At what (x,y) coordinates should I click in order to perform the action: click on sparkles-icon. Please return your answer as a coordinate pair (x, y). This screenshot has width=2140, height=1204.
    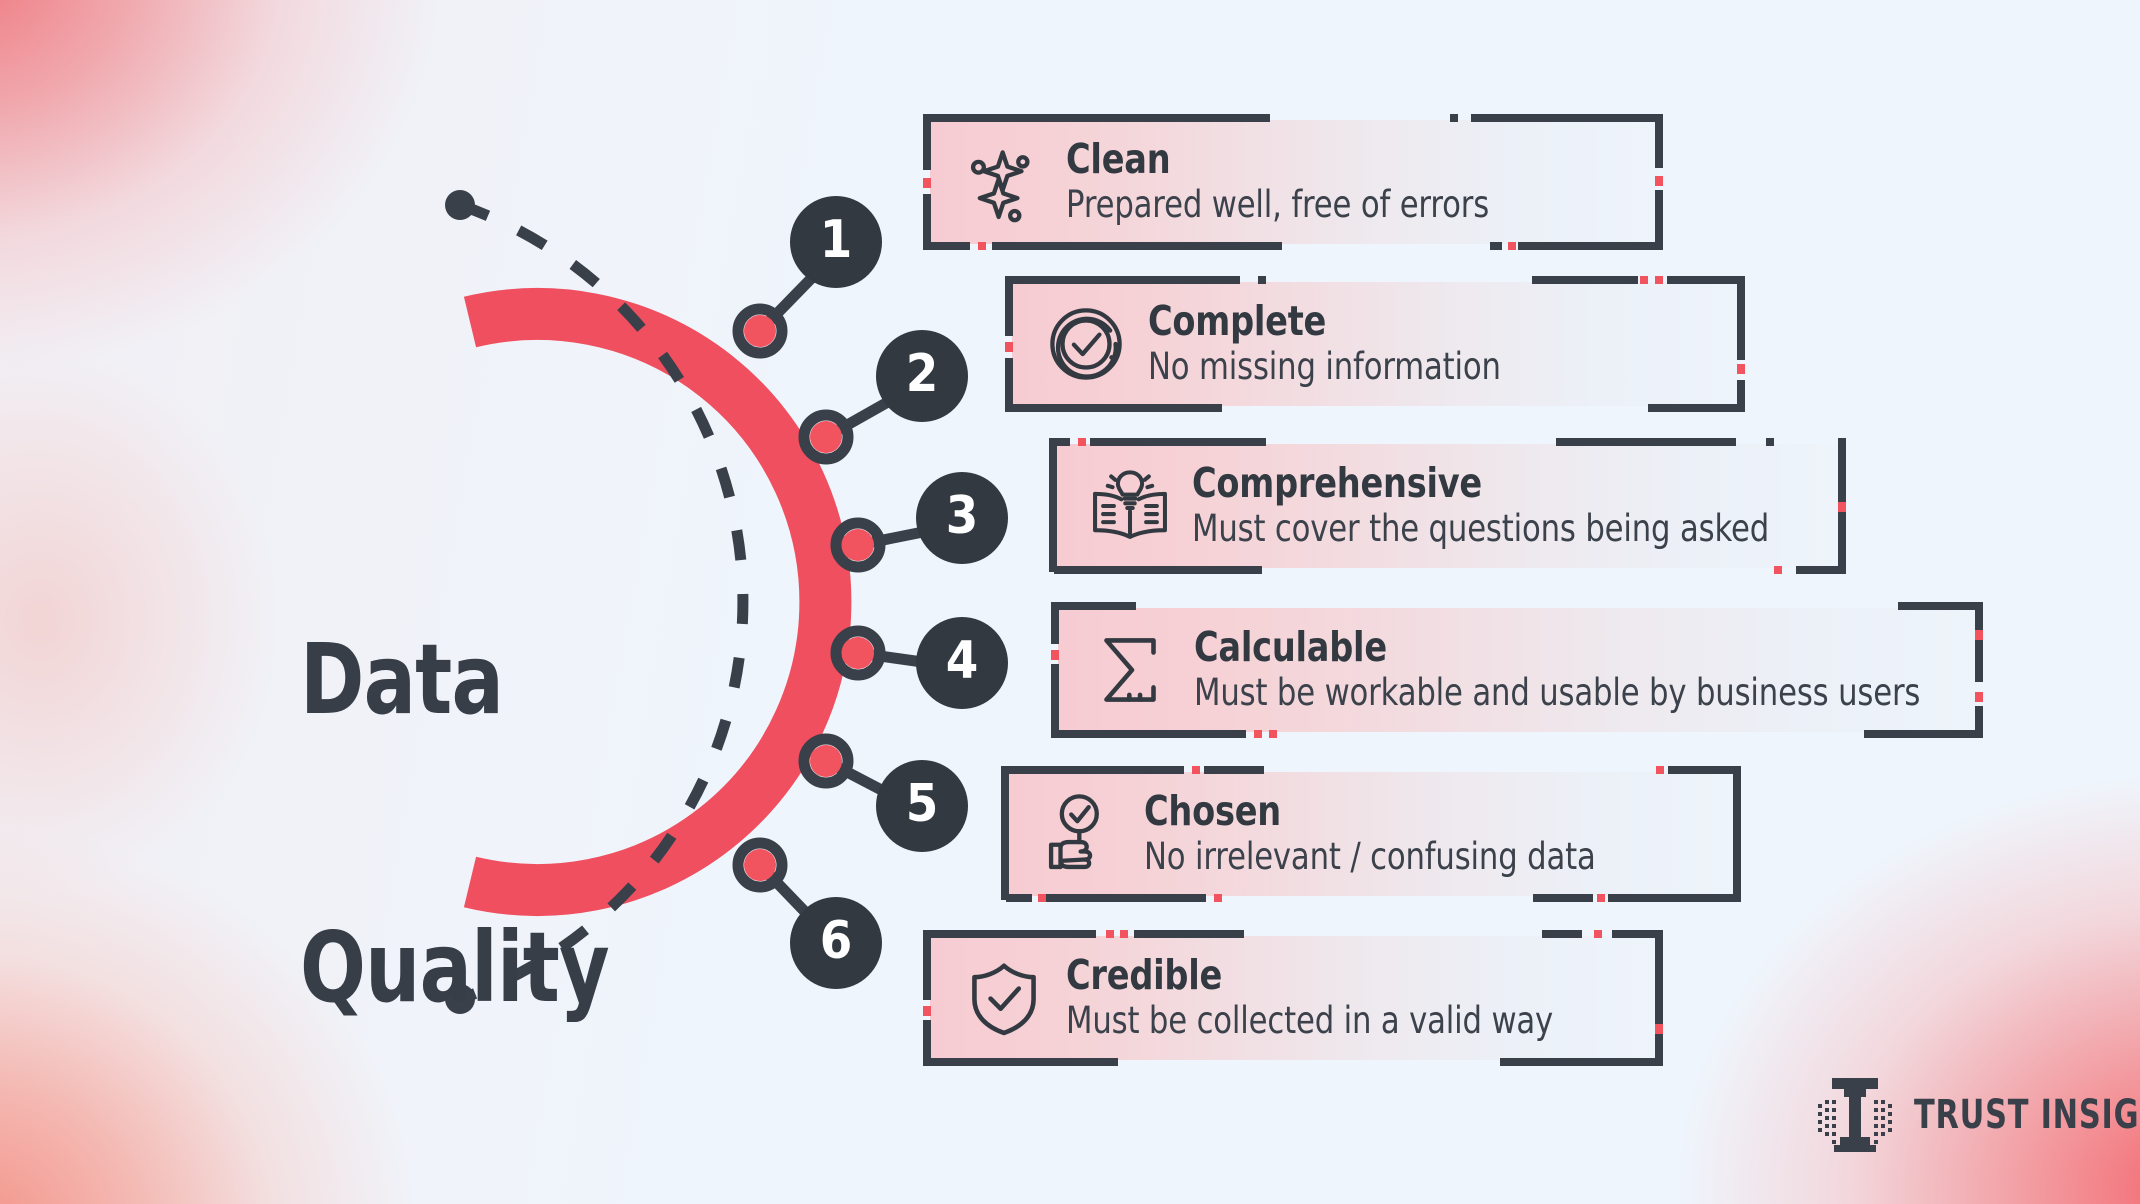
    Looking at the image, I should click on (1004, 182).